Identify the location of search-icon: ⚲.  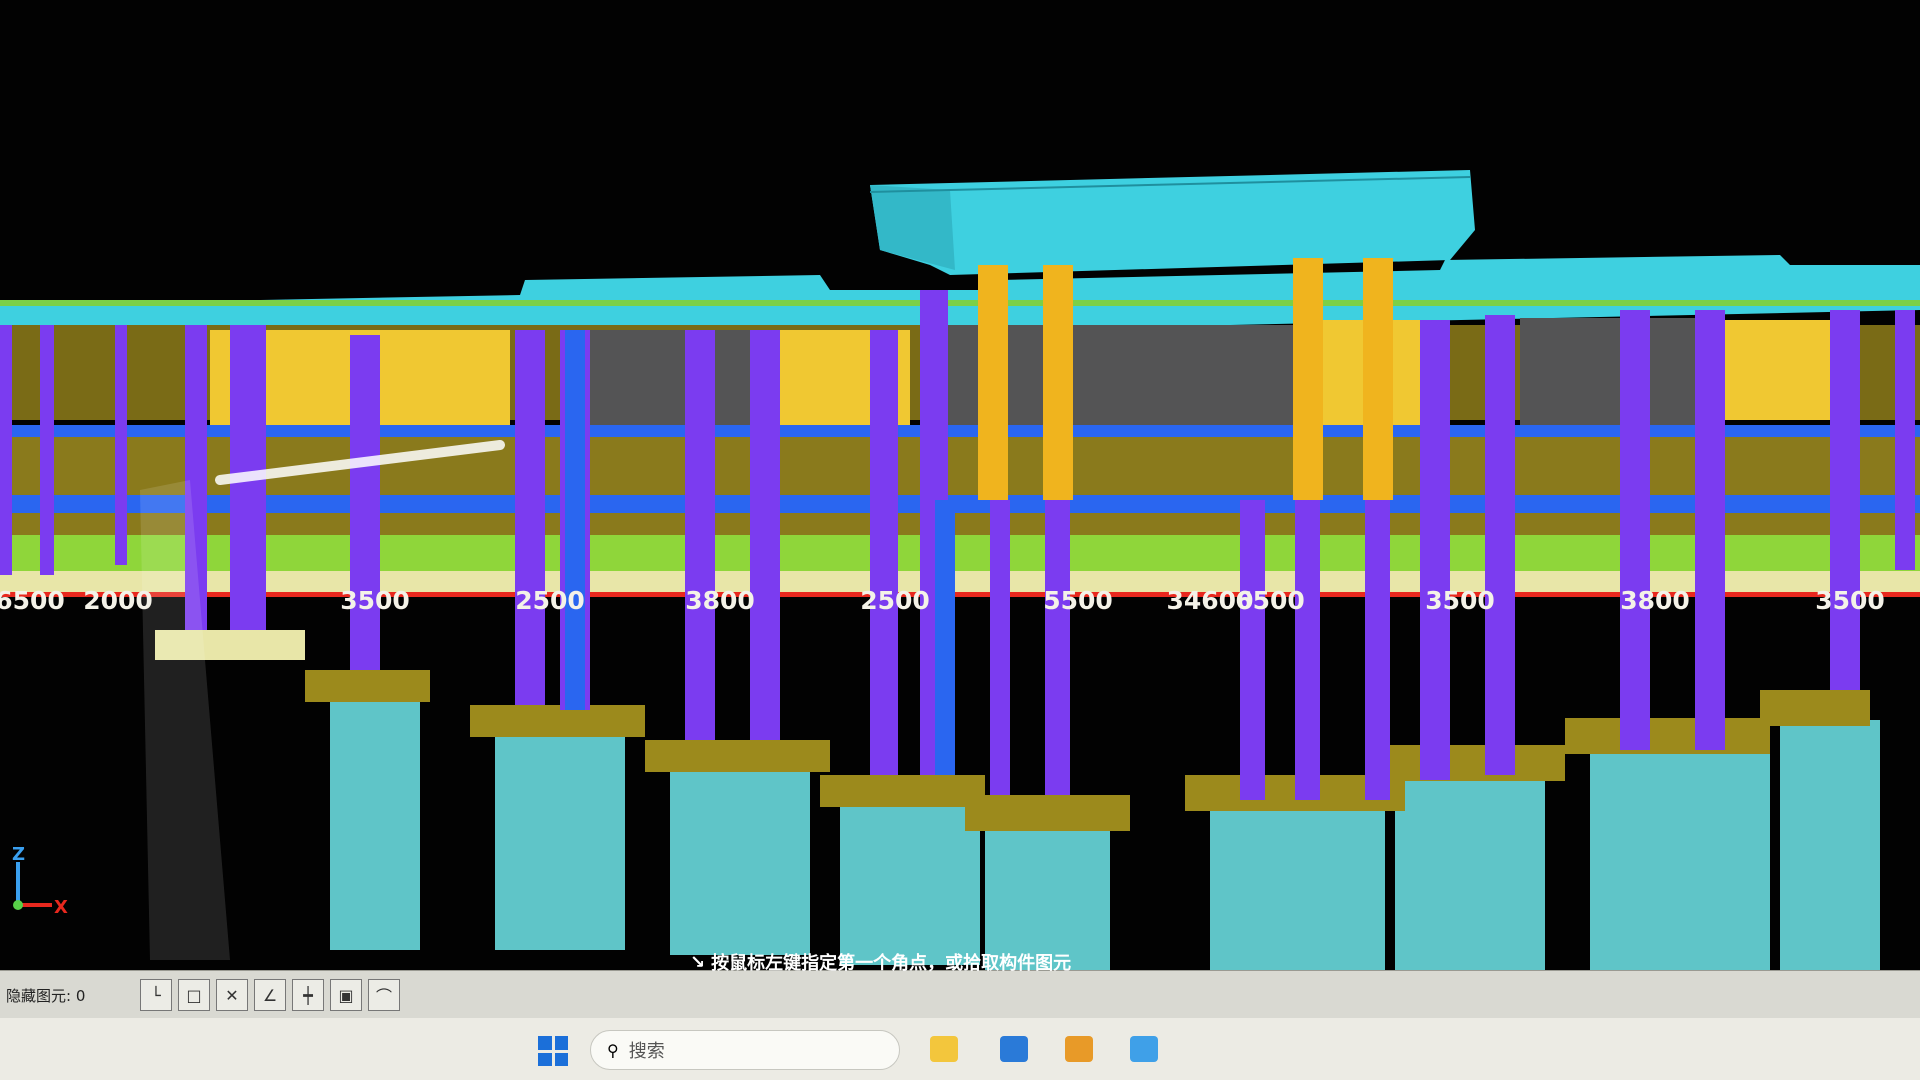
(613, 1050).